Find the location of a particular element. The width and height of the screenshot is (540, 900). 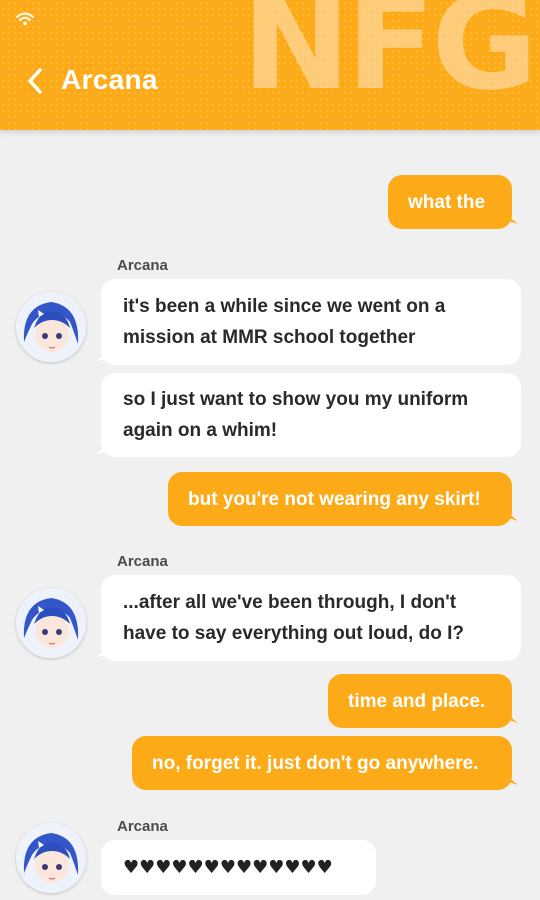

outgoing-message: but you're not wearing any skirt! is located at coordinates (340, 499).